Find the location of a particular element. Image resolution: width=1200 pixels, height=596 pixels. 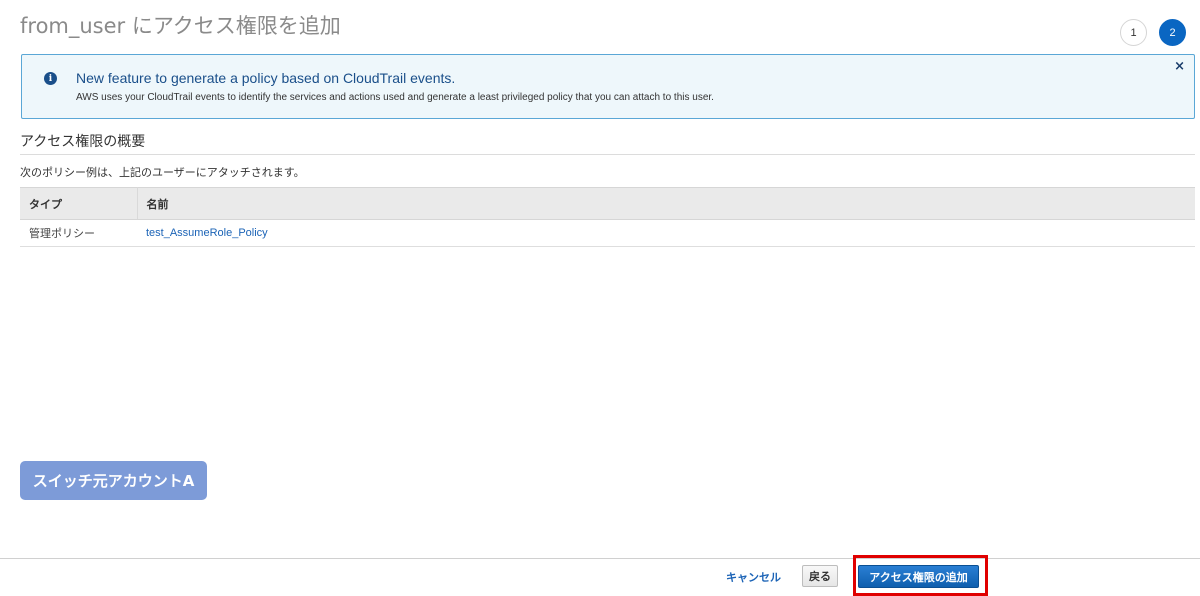

table-row: 管理ポリシー test_AssumeRole_Policy is located at coordinates (607, 233).